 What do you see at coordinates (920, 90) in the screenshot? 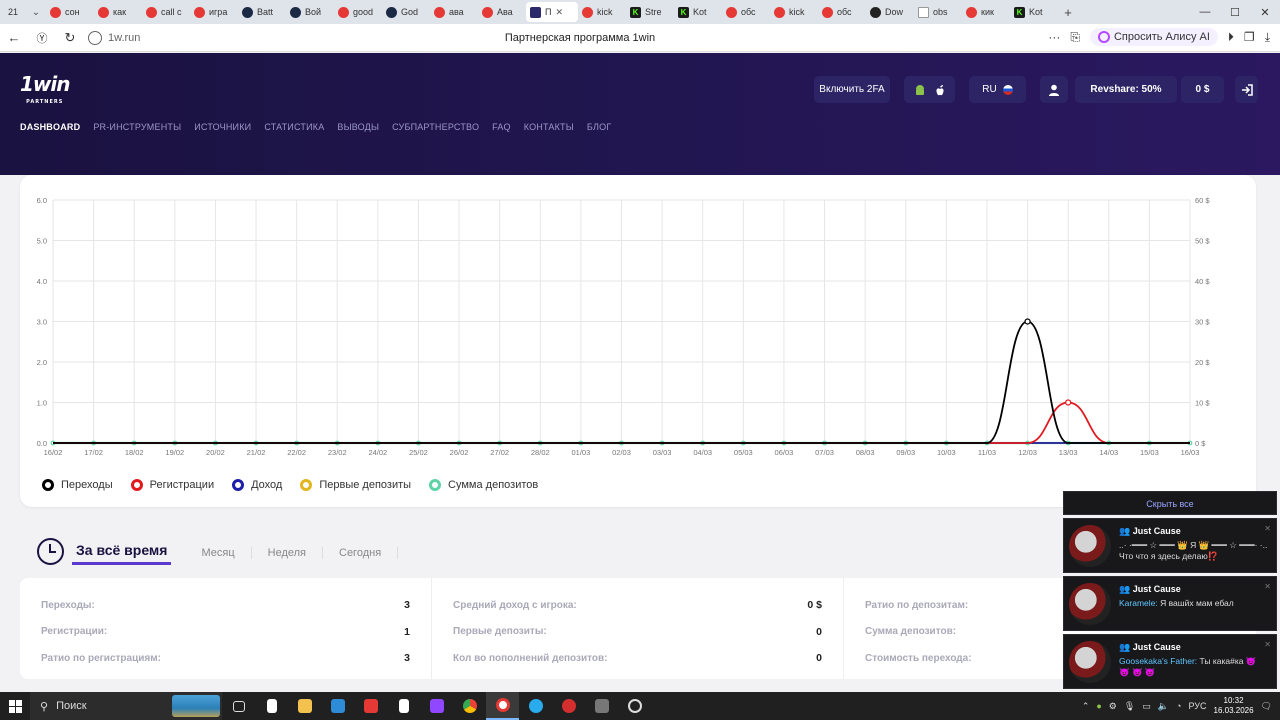
I see `android-icon` at bounding box center [920, 90].